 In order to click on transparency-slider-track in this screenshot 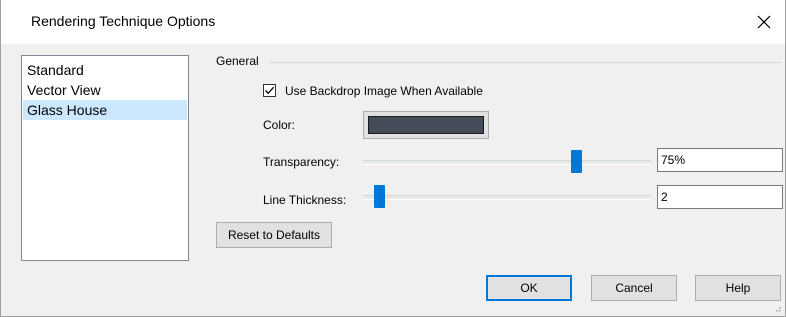, I will do `click(507, 162)`.